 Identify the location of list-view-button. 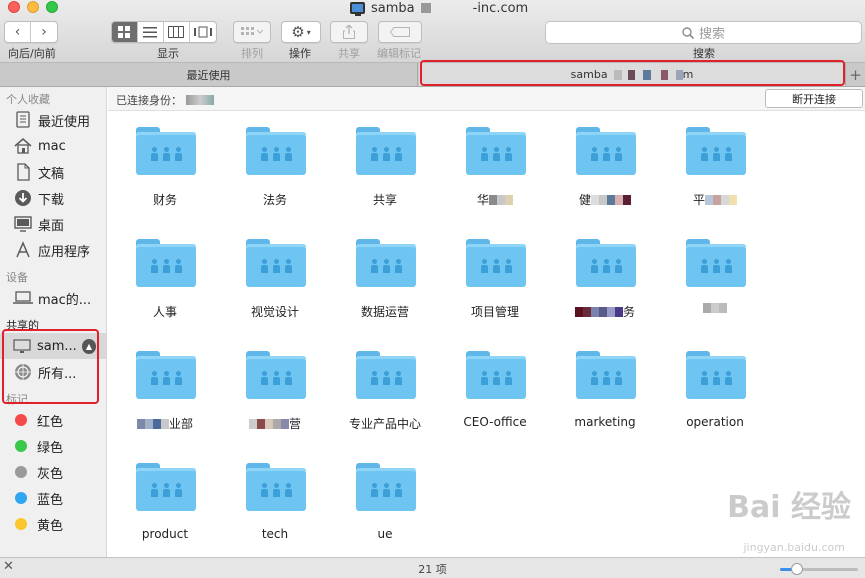
(151, 32).